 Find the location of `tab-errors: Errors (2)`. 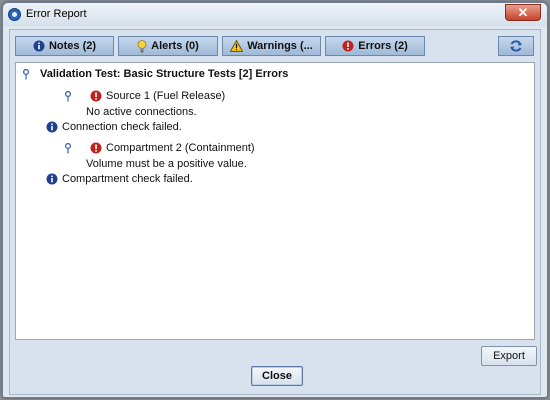

tab-errors: Errors (2) is located at coordinates (375, 46).